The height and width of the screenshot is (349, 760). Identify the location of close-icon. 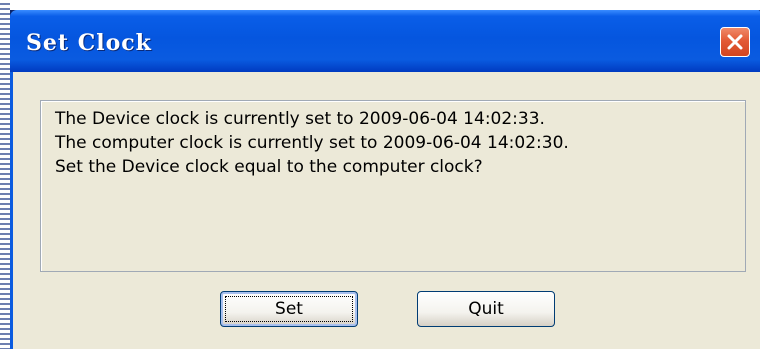
(735, 42).